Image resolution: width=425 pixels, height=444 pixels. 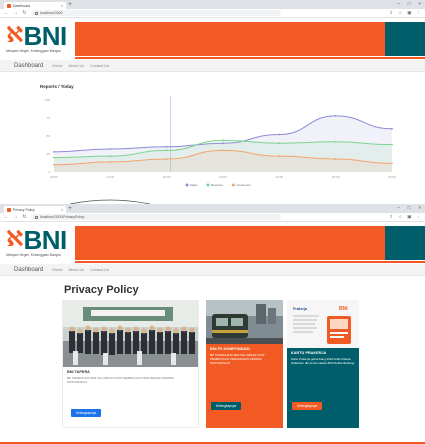 I want to click on browser-tab-strip: Dashboard × + – □ ×, so click(x=212, y=4).